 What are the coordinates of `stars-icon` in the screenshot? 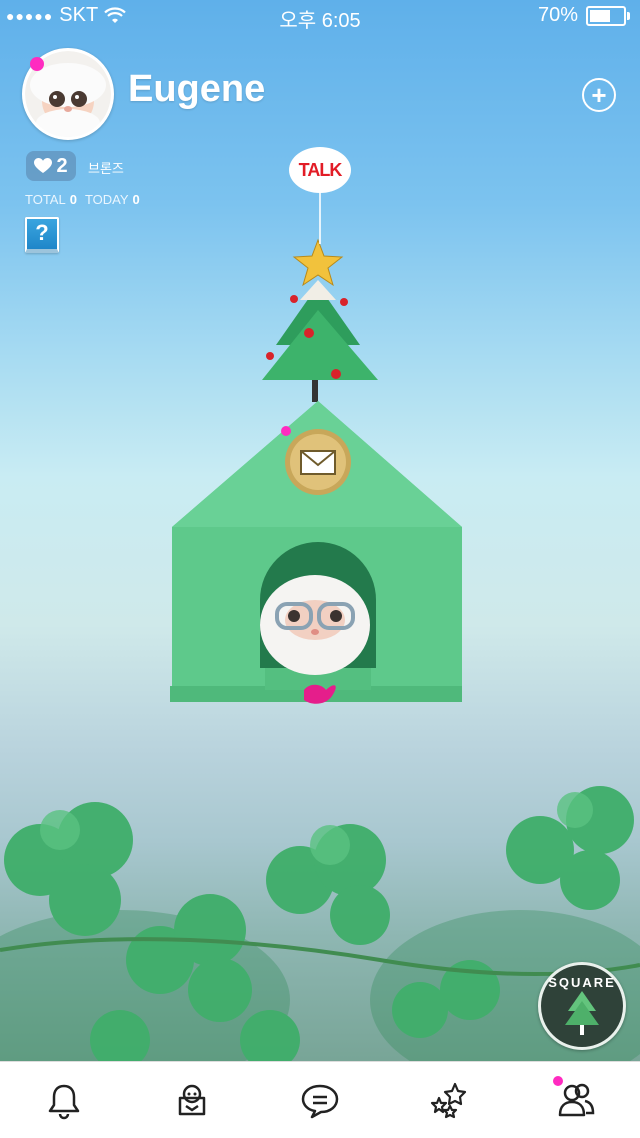 It's located at (448, 1100).